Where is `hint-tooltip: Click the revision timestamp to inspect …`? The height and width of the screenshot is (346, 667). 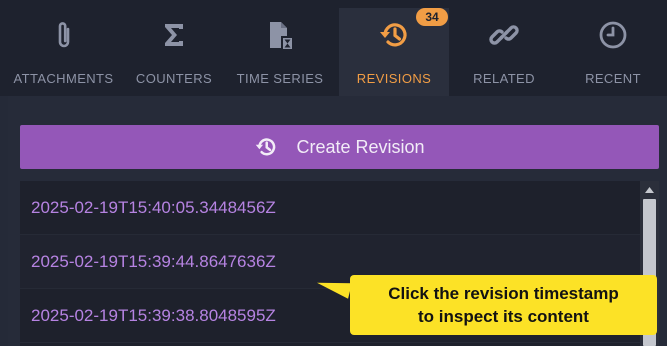 hint-tooltip: Click the revision timestamp to inspect … is located at coordinates (503, 305).